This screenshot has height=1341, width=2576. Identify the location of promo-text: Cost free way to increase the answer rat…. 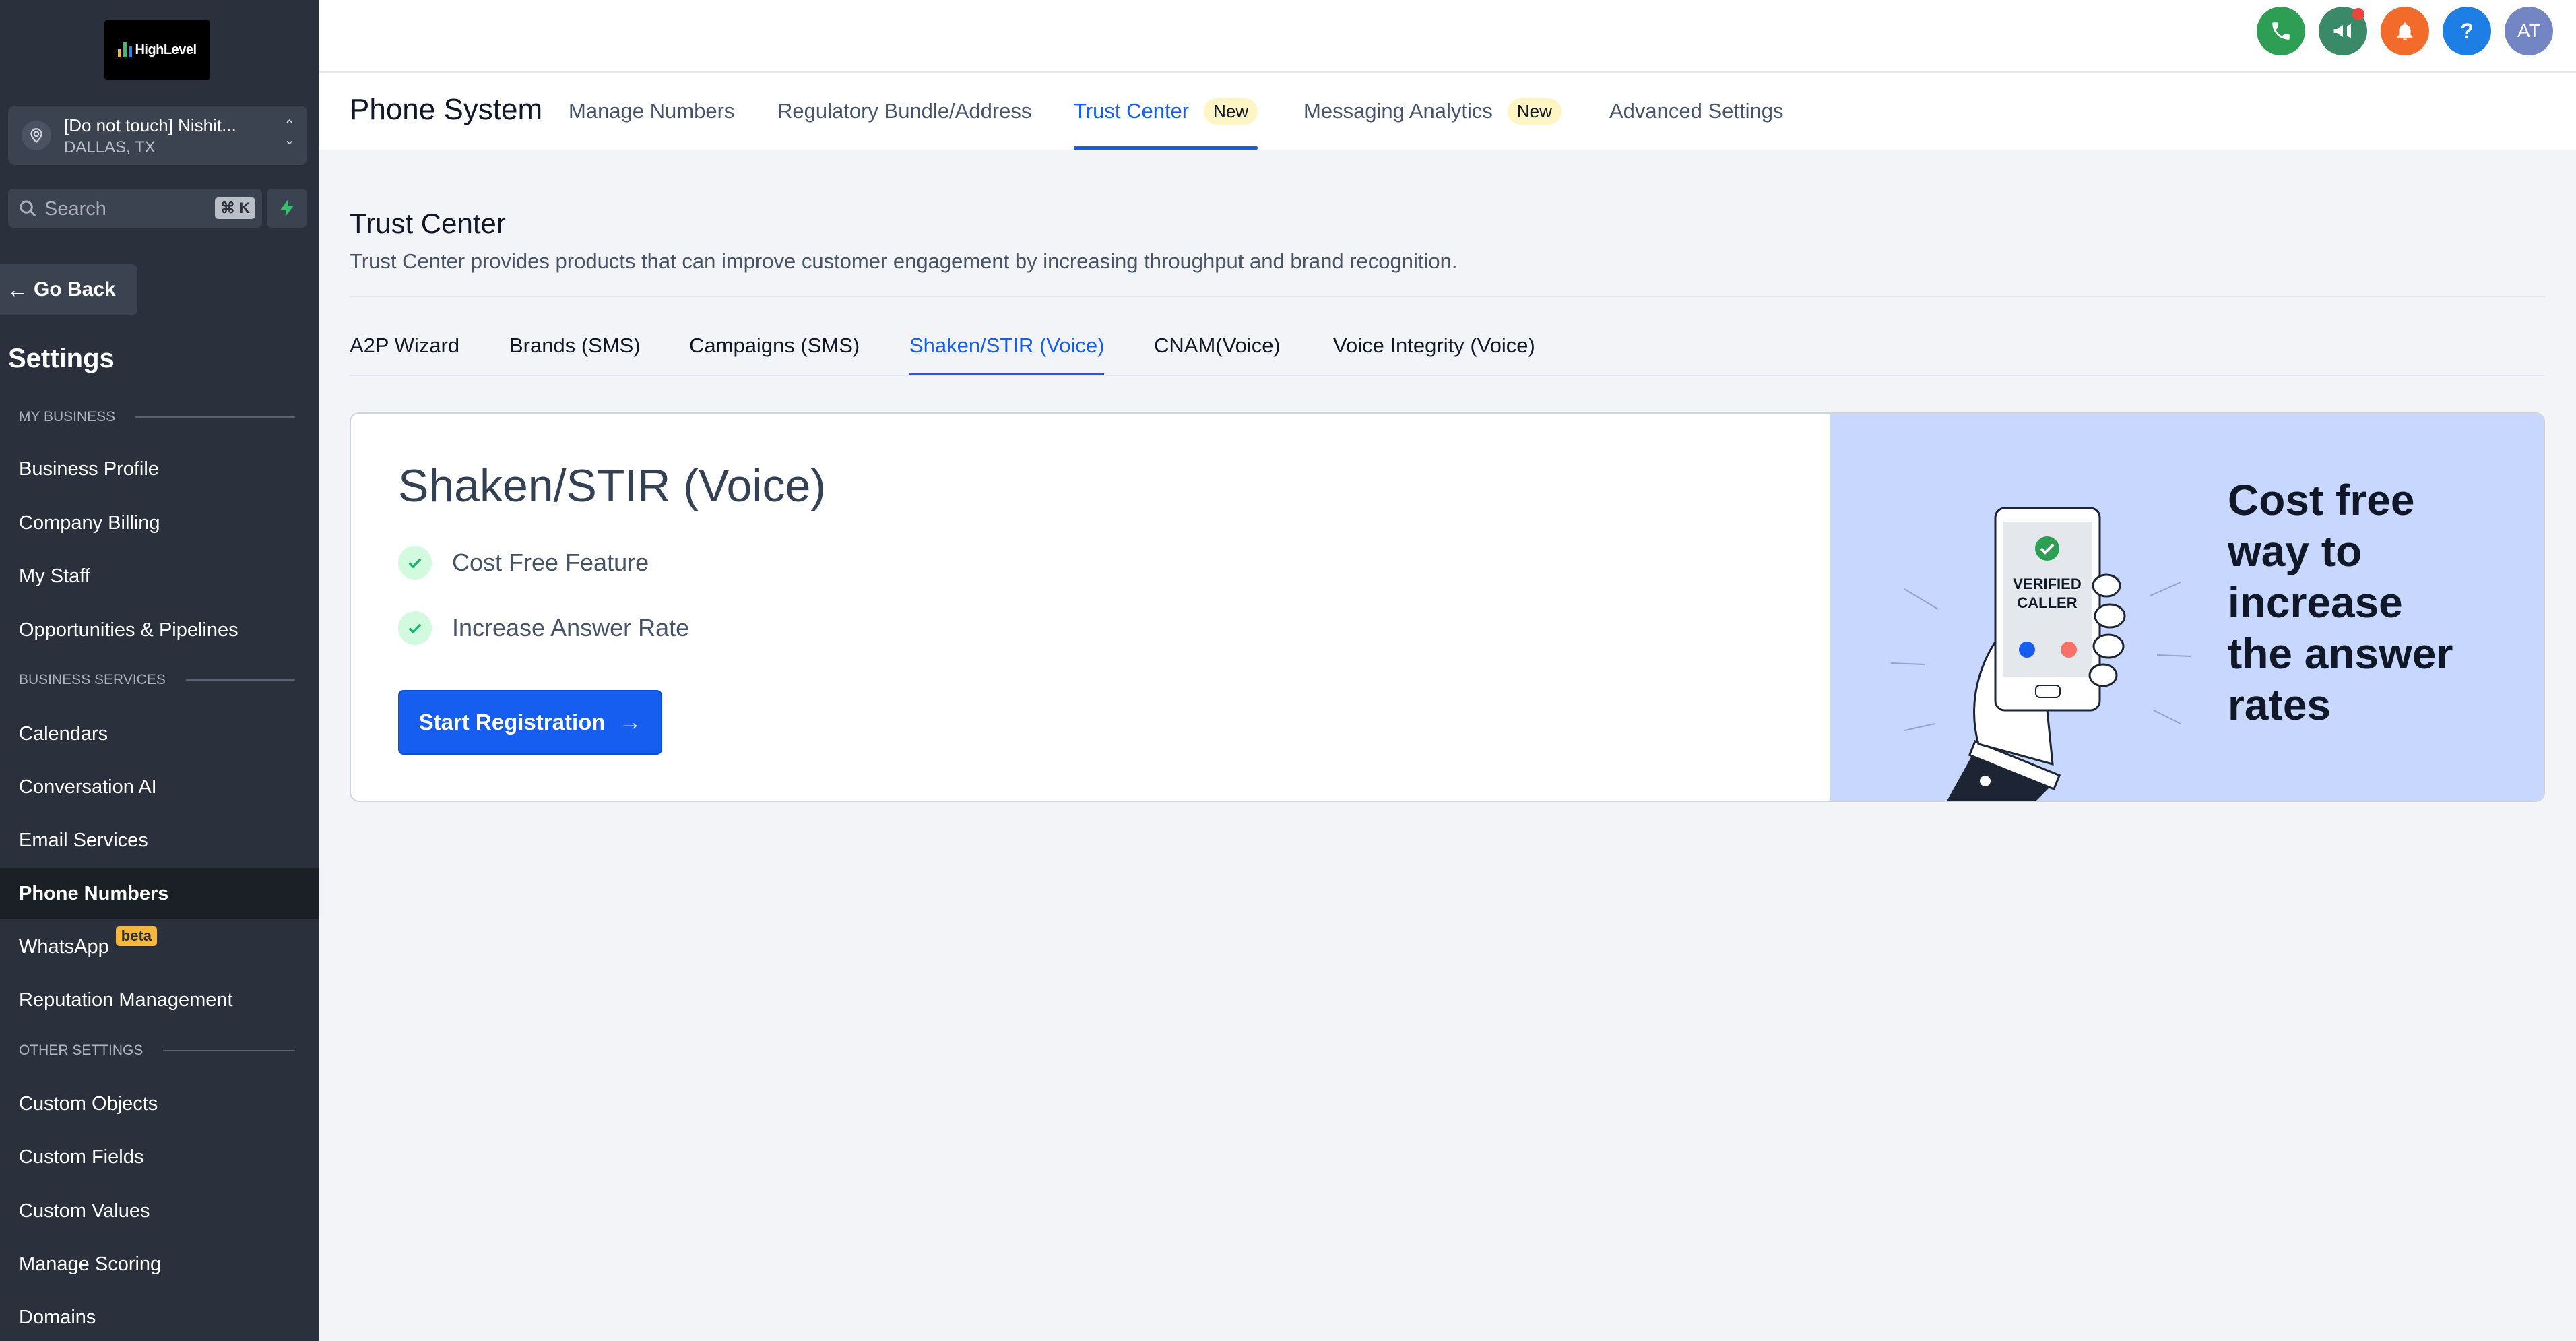
(2362, 602).